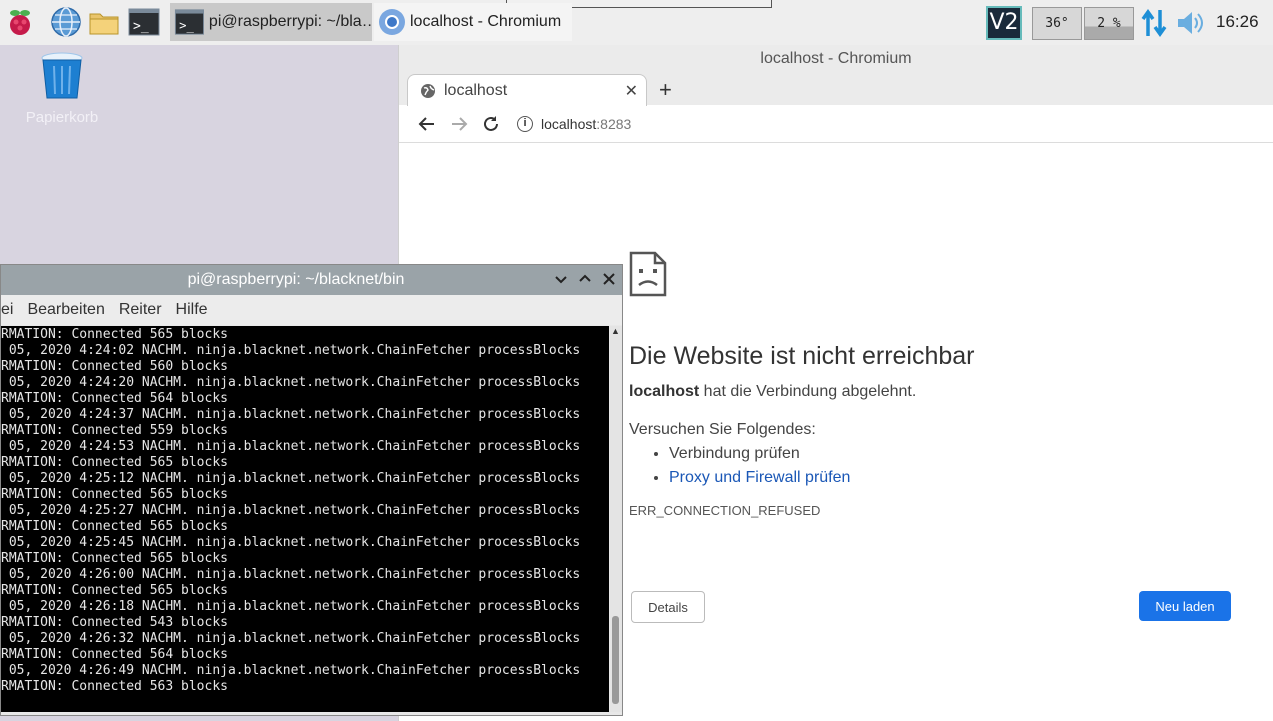 The image size is (1273, 721). Describe the element at coordinates (486, 21) in the screenshot. I see `taskbar-item-label: localhost - Chromium` at that location.